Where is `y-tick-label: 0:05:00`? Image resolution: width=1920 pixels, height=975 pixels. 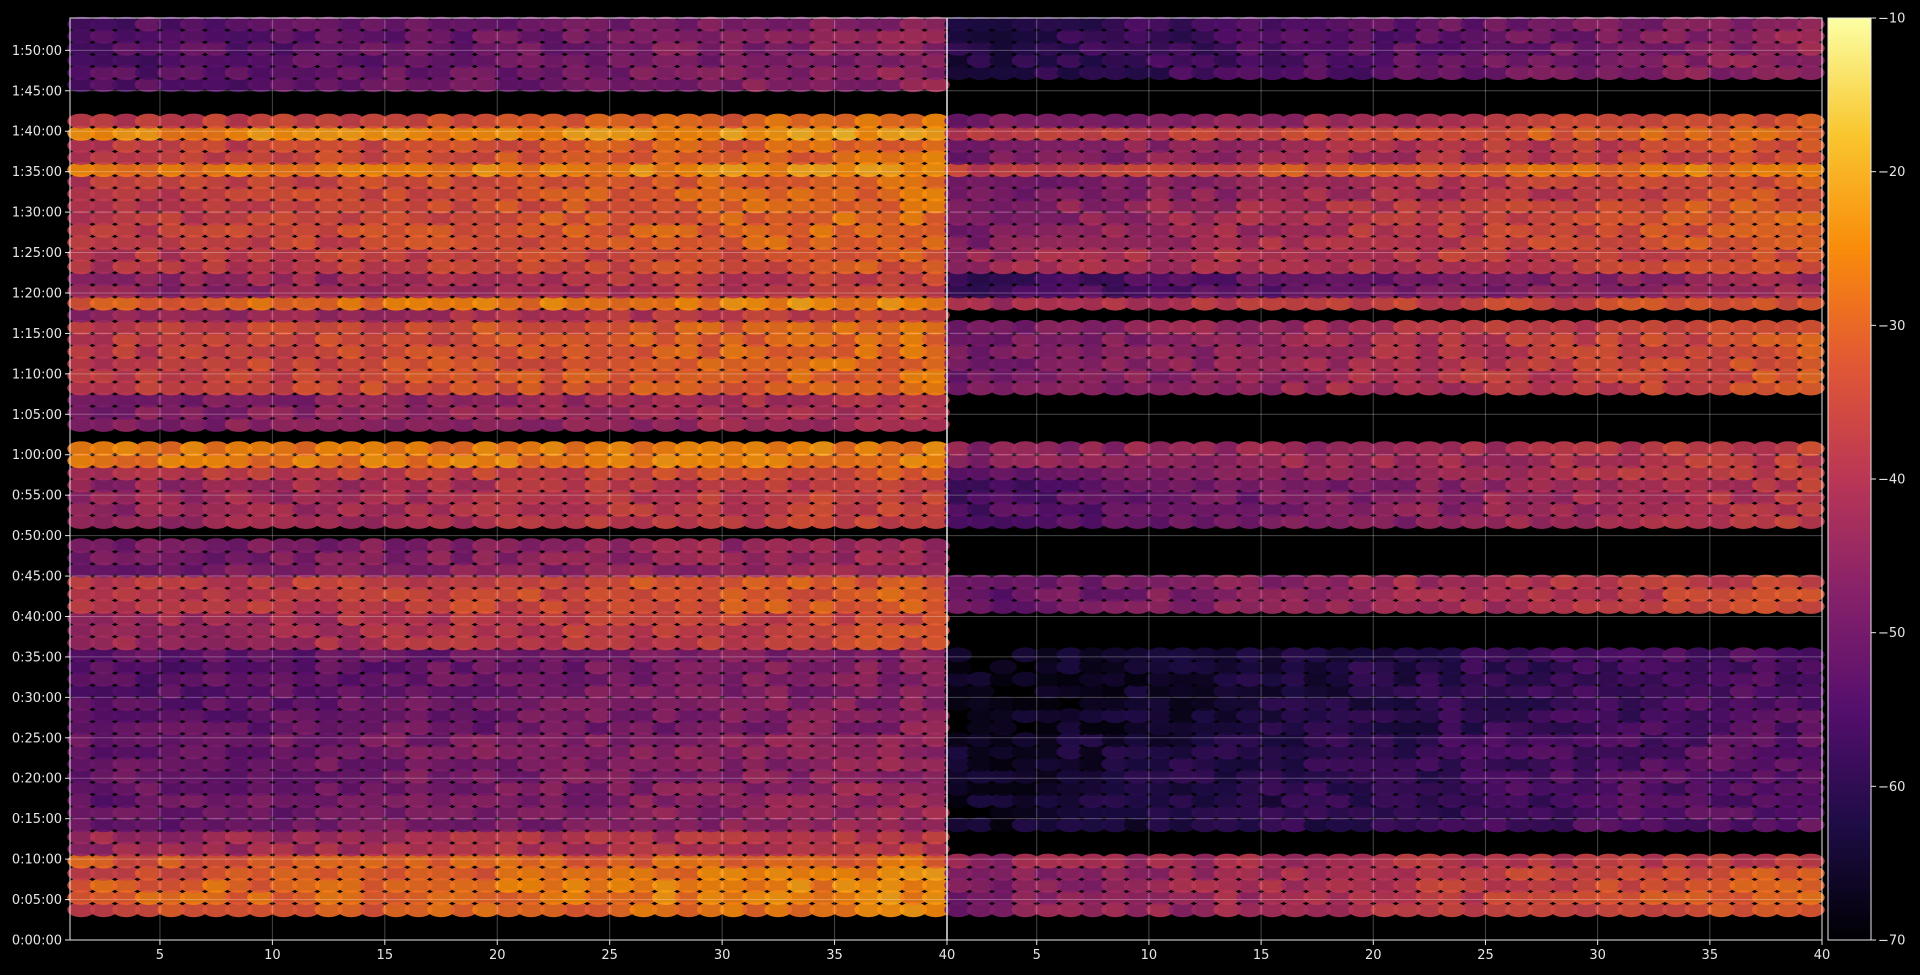
y-tick-label: 0:05:00 is located at coordinates (37, 900).